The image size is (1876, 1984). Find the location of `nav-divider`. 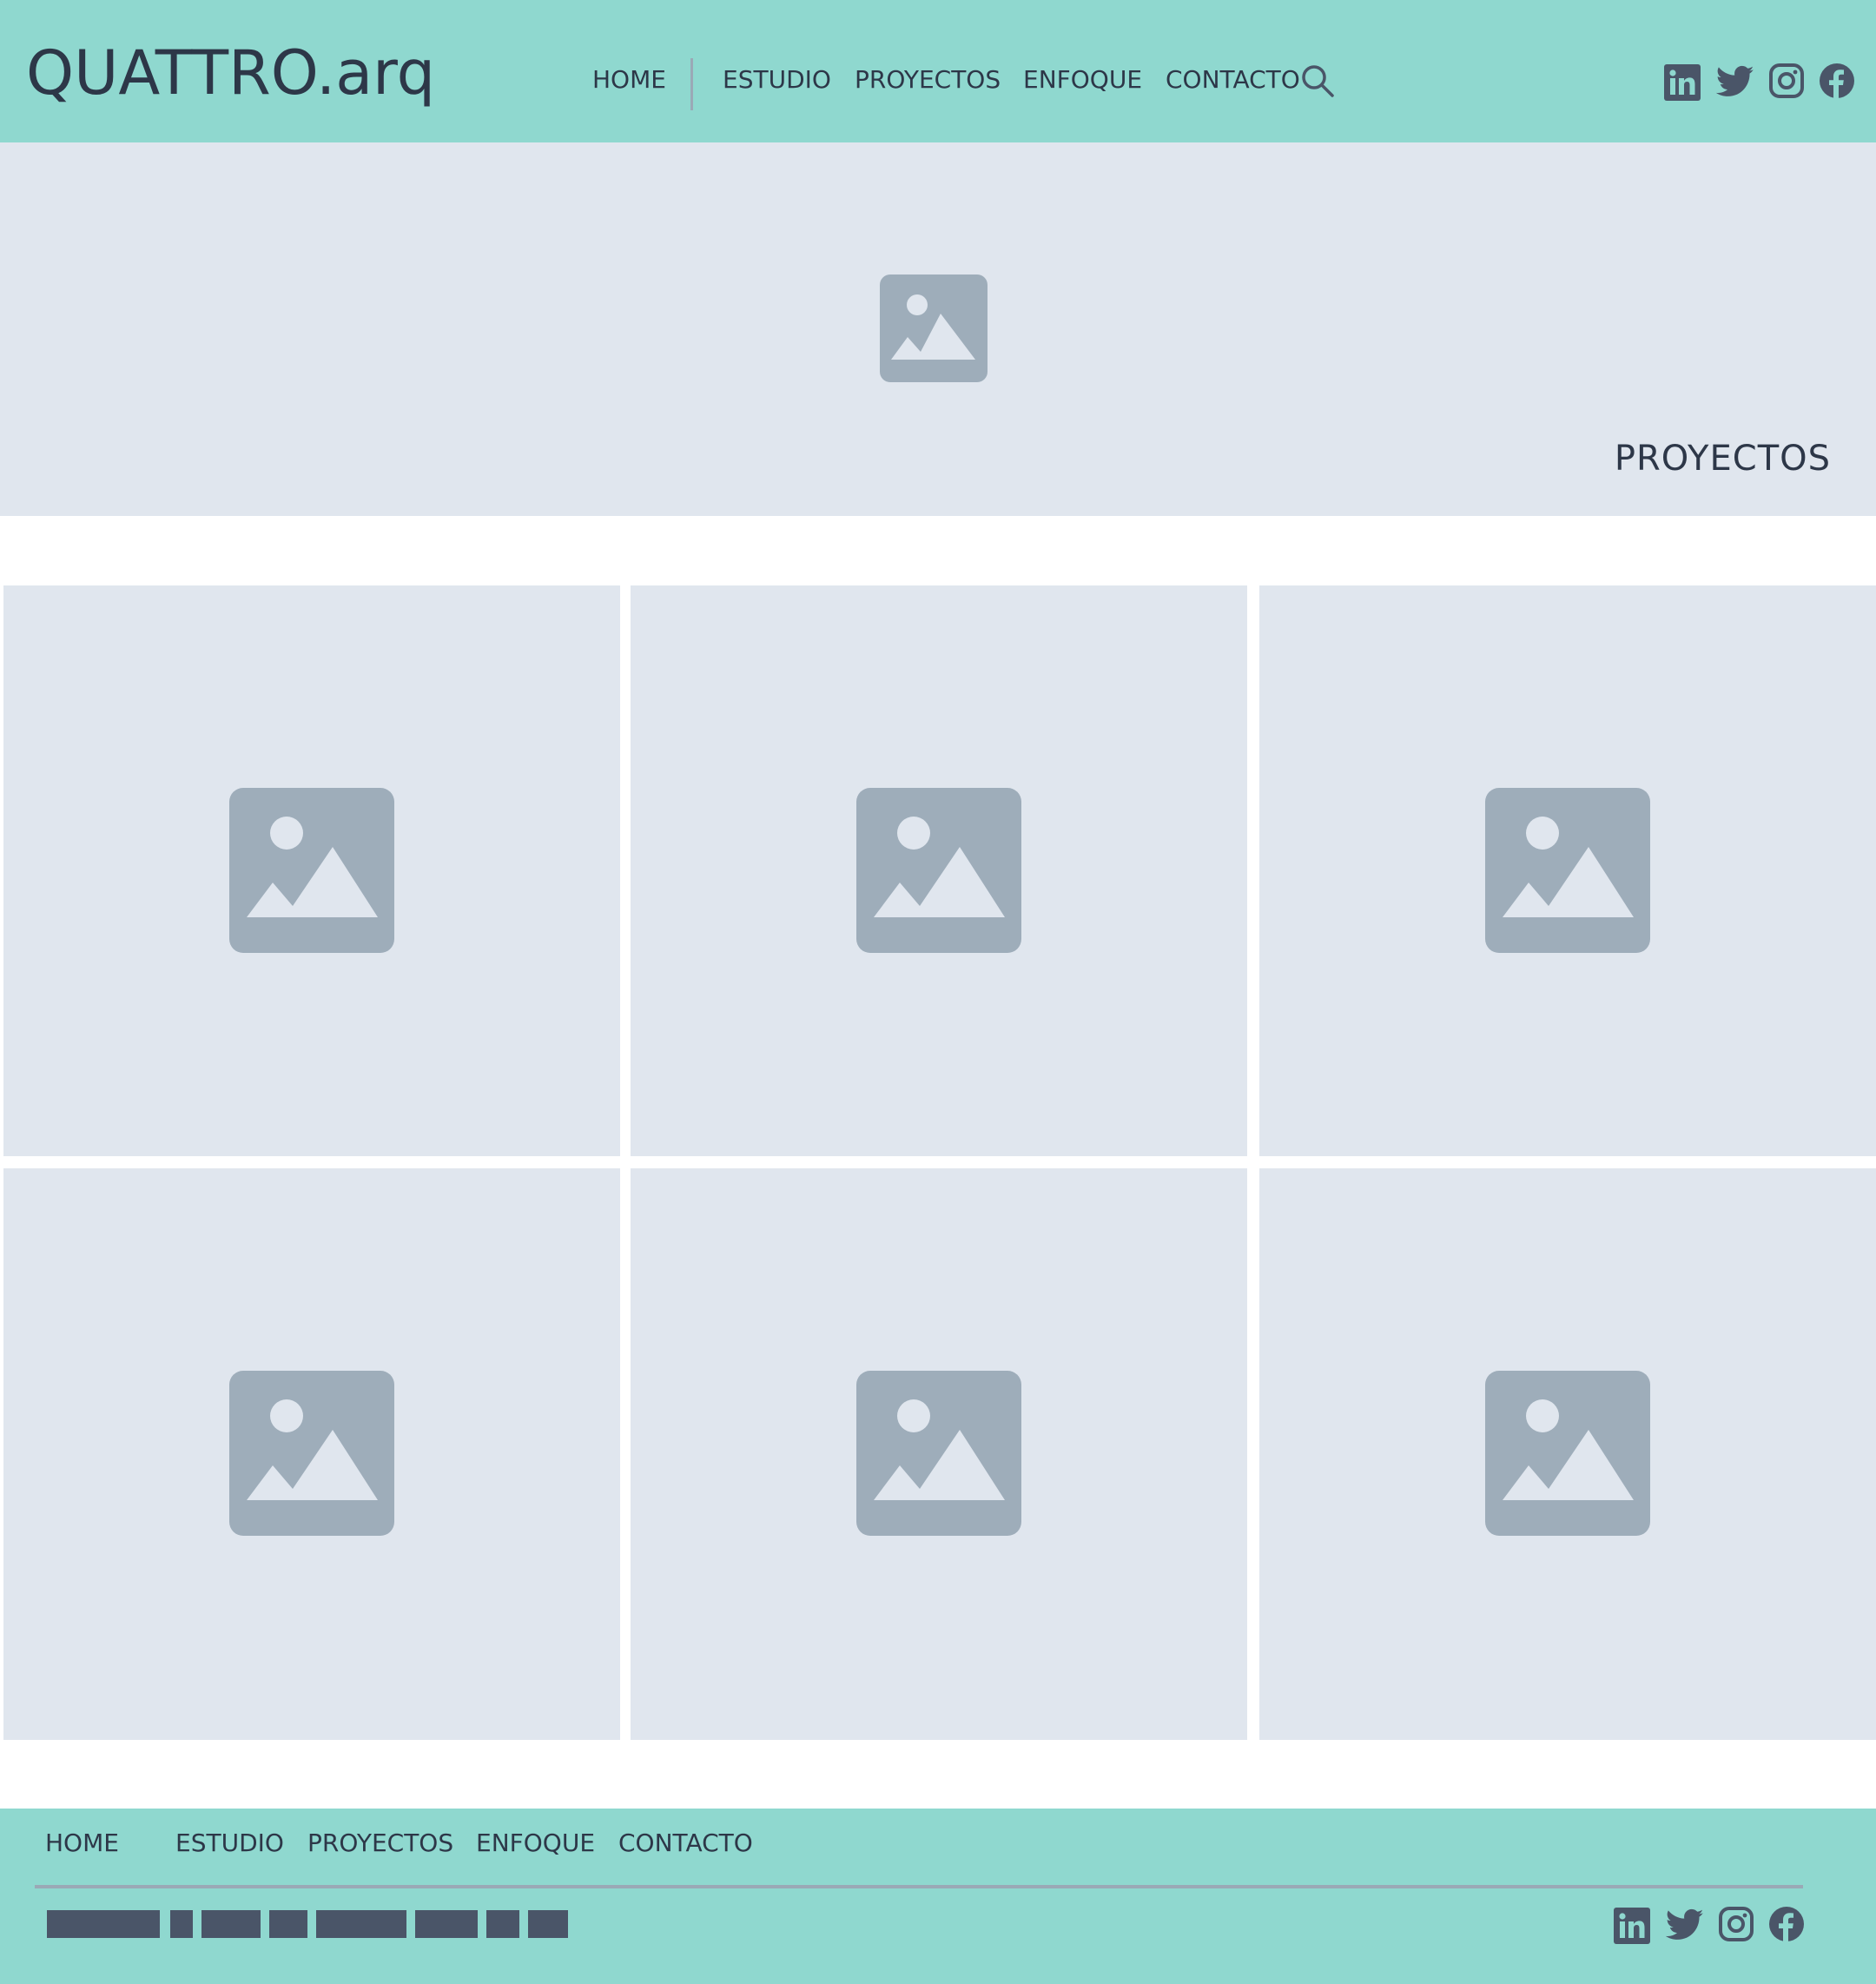

nav-divider is located at coordinates (691, 84).